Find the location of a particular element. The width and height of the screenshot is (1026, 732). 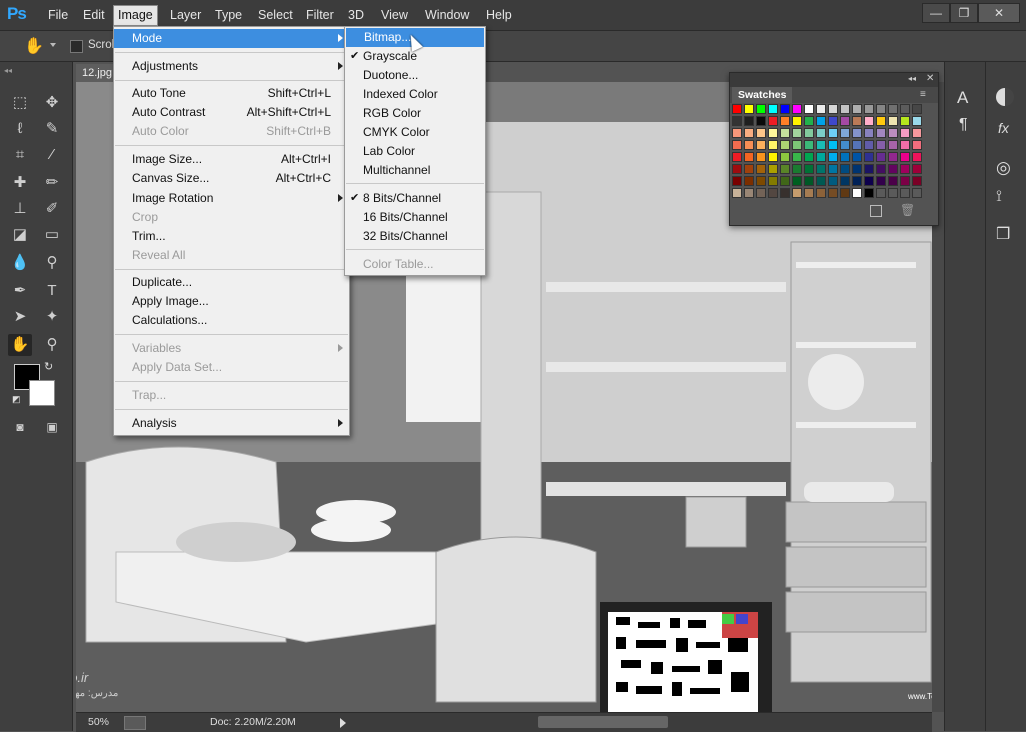

menu-item-8-bits: ✔ 8 Bits/Channel is located at coordinates (415, 198).